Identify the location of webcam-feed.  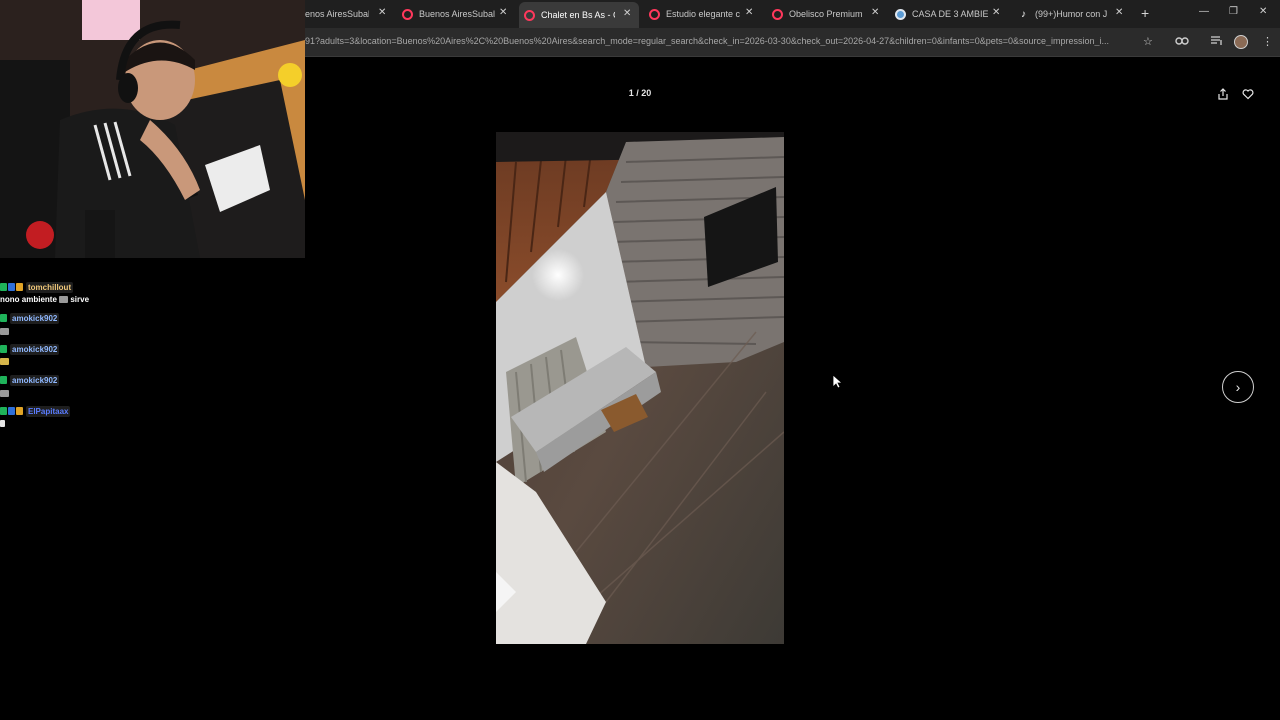
(152, 129).